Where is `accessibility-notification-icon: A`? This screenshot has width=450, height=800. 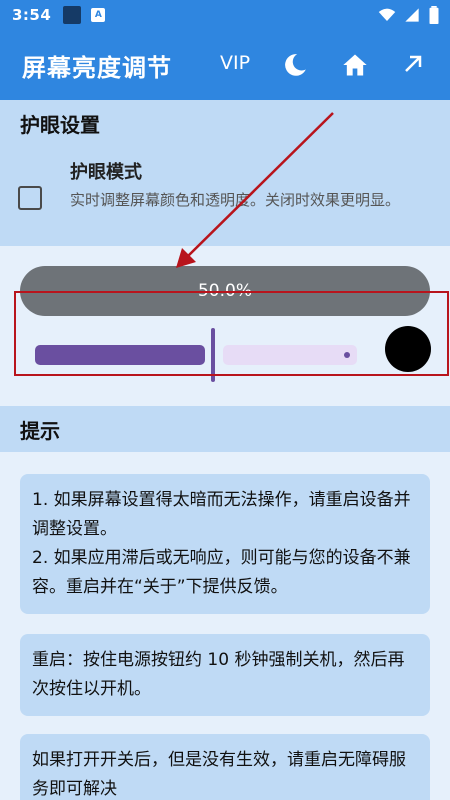 accessibility-notification-icon: A is located at coordinates (98, 15).